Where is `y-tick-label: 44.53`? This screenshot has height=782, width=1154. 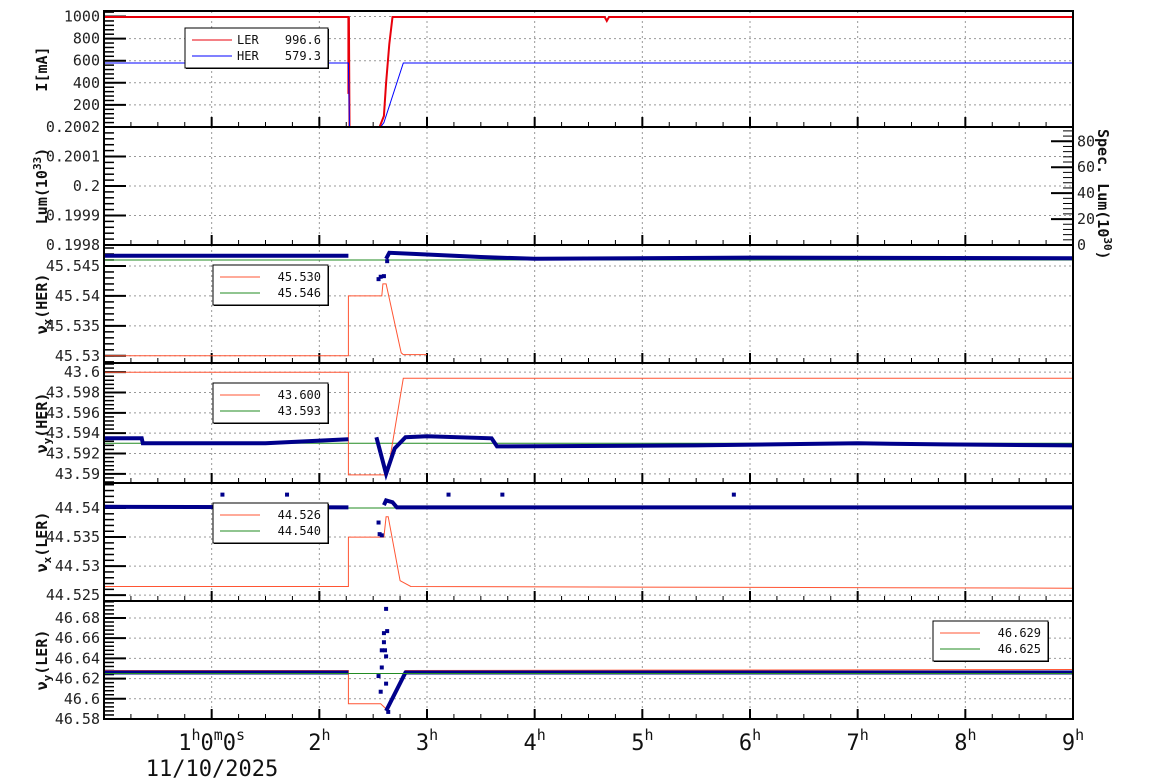 y-tick-label: 44.53 is located at coordinates (77, 566).